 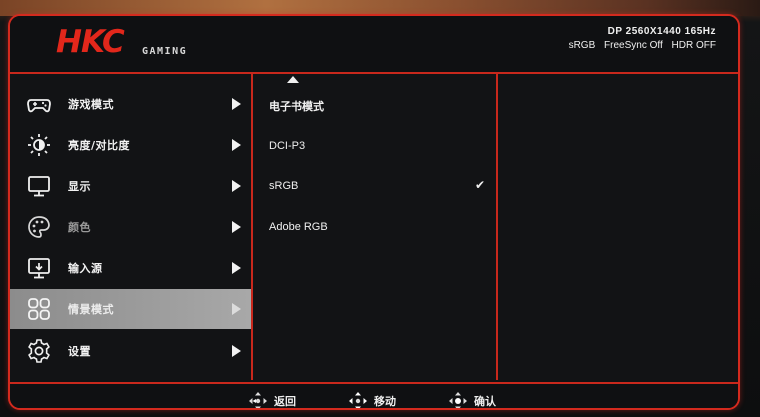 What do you see at coordinates (39, 104) in the screenshot?
I see `gamepad-icon` at bounding box center [39, 104].